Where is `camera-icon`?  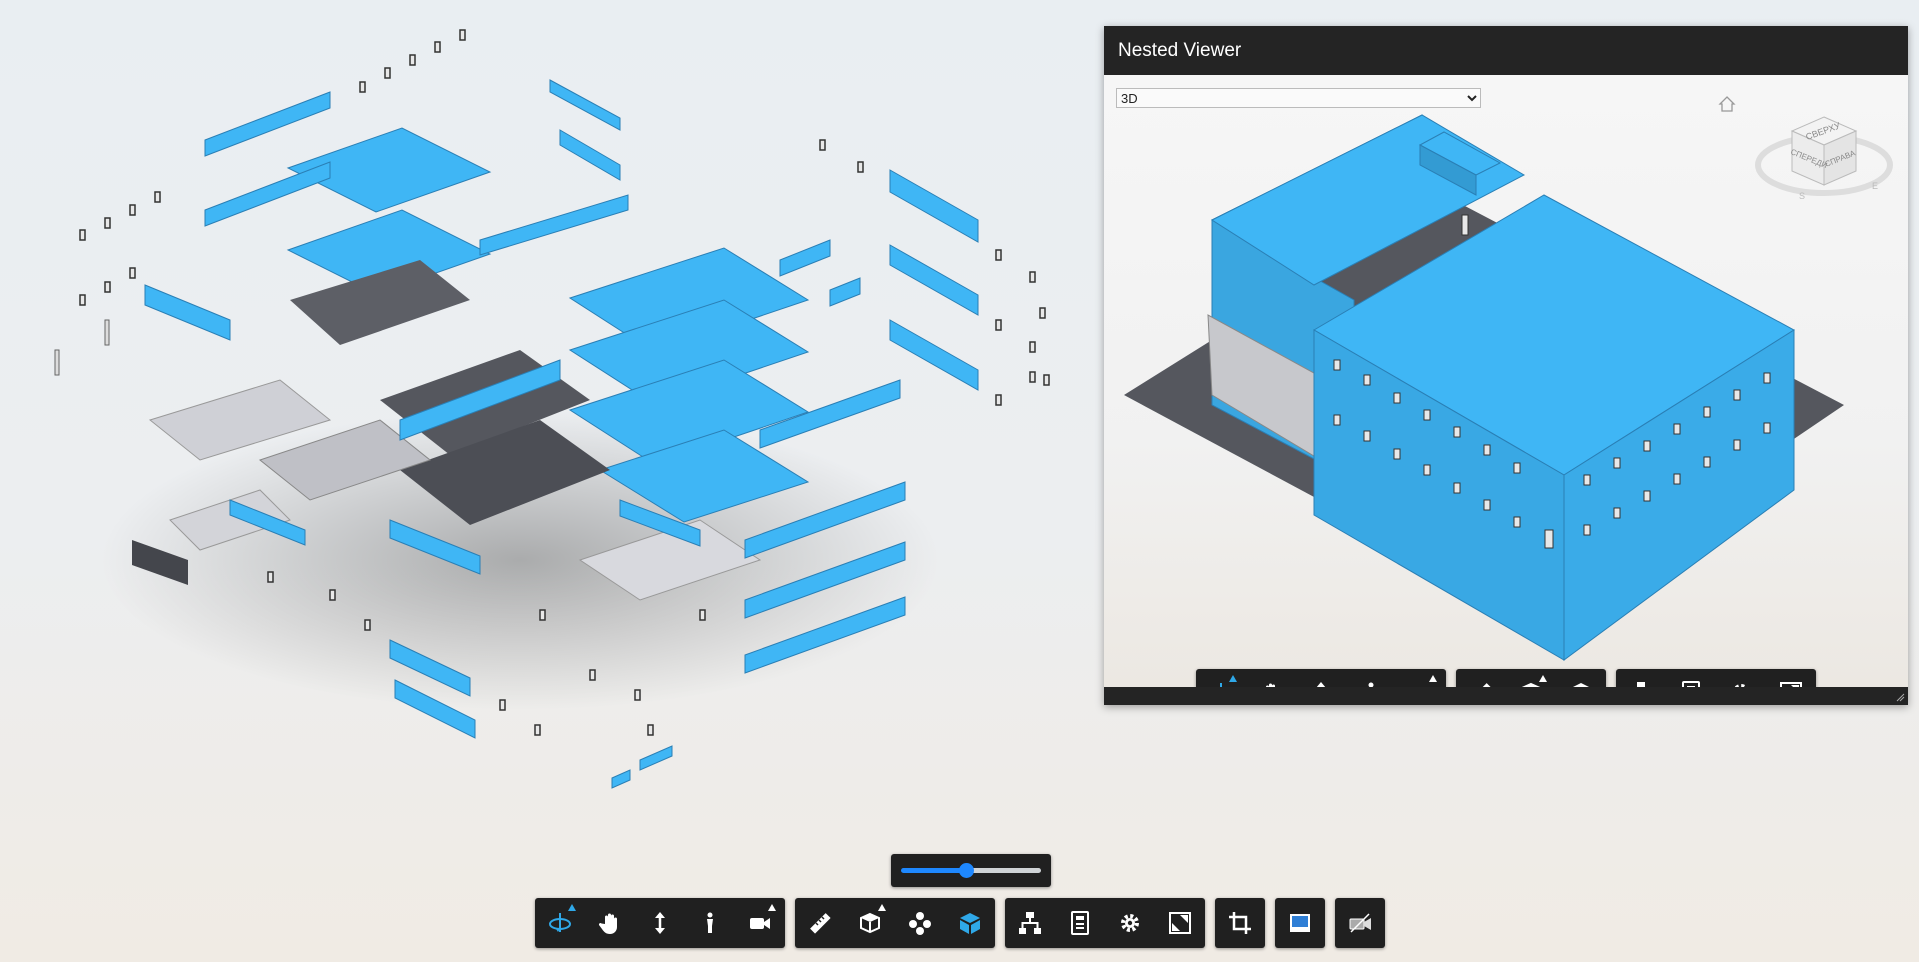
camera-icon is located at coordinates (760, 923).